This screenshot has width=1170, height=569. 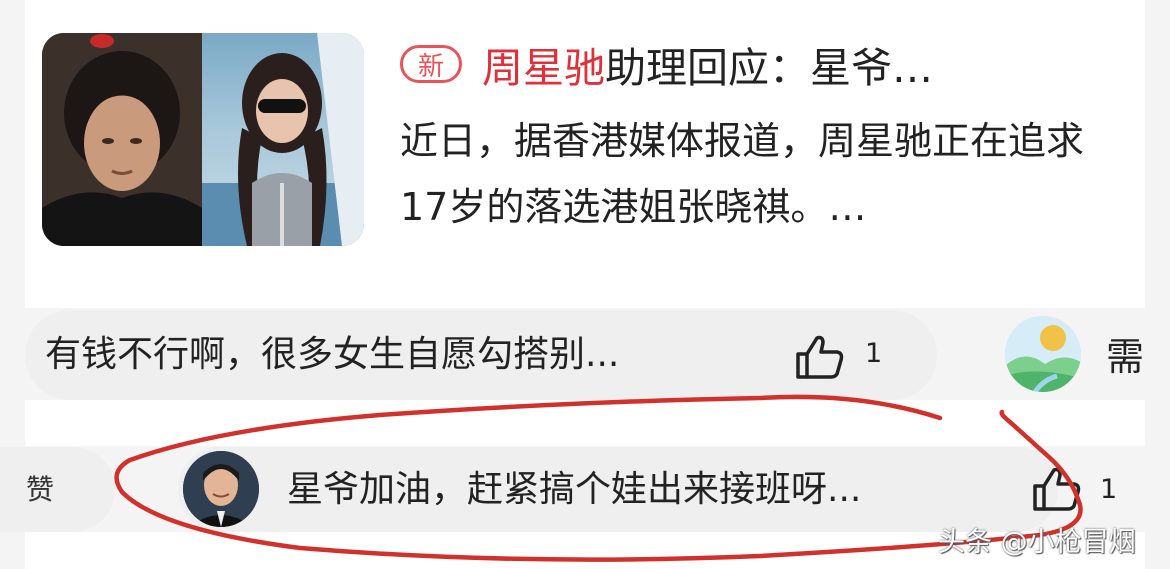 I want to click on user-avatar-landscape, so click(x=1043, y=354).